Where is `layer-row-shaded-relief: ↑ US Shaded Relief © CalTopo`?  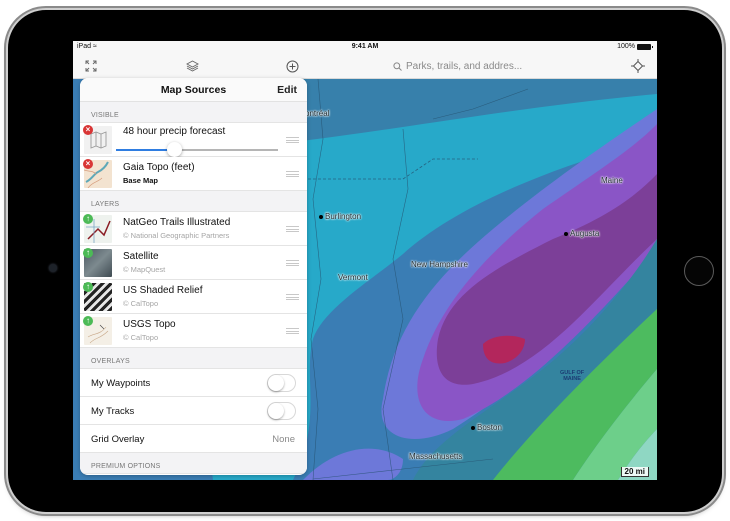
layer-row-shaded-relief: ↑ US Shaded Relief © CalTopo is located at coordinates (193, 297).